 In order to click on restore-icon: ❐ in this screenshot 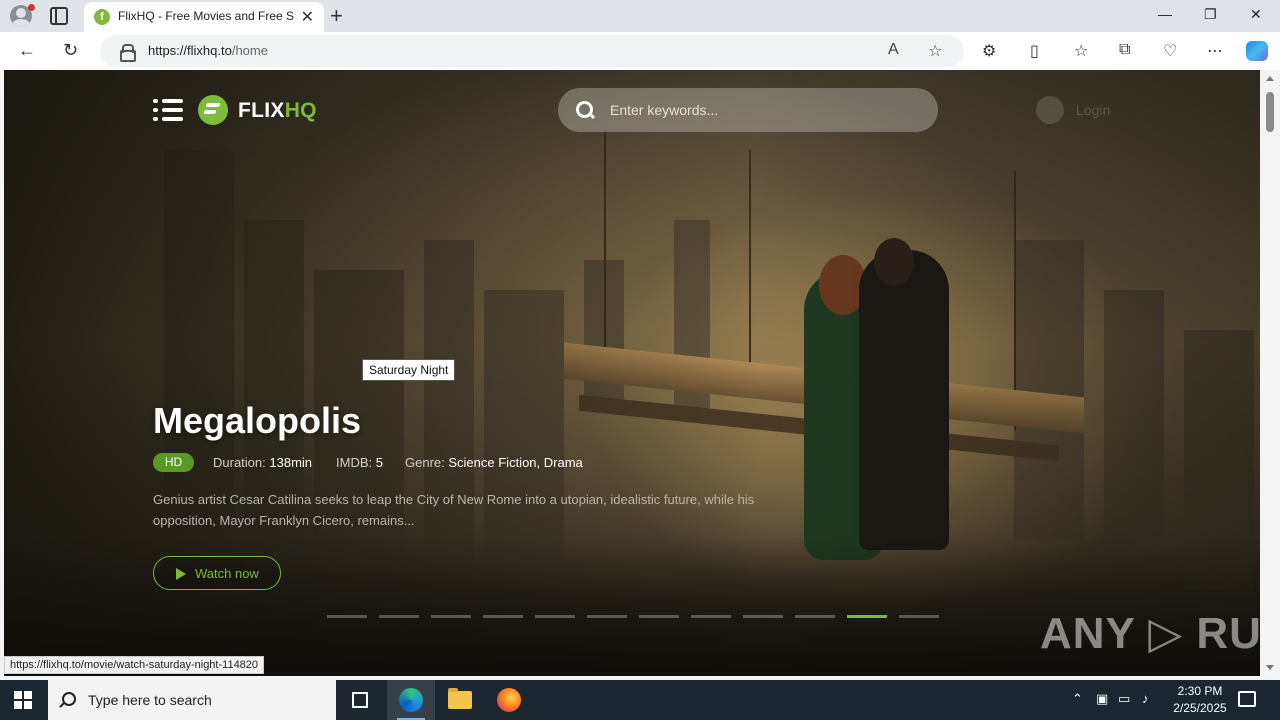, I will do `click(1210, 14)`.